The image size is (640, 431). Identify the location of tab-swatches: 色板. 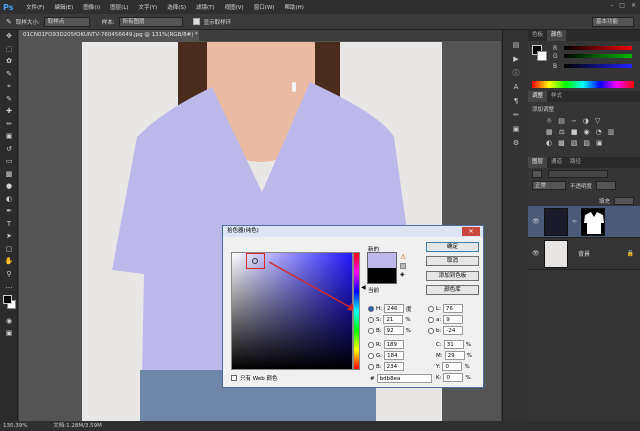
(537, 35).